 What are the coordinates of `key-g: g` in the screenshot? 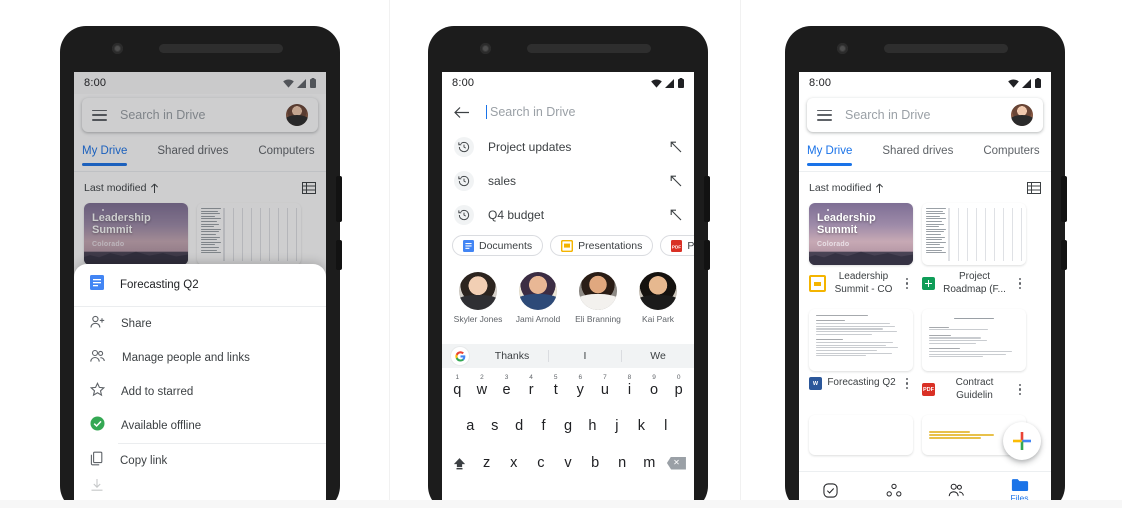 It's located at (568, 426).